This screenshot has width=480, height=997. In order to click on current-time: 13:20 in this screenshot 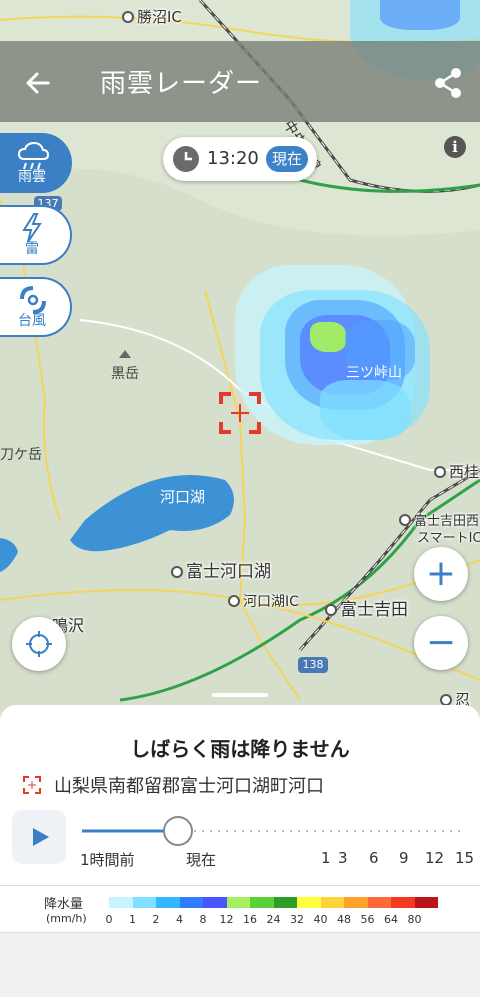, I will do `click(233, 158)`.